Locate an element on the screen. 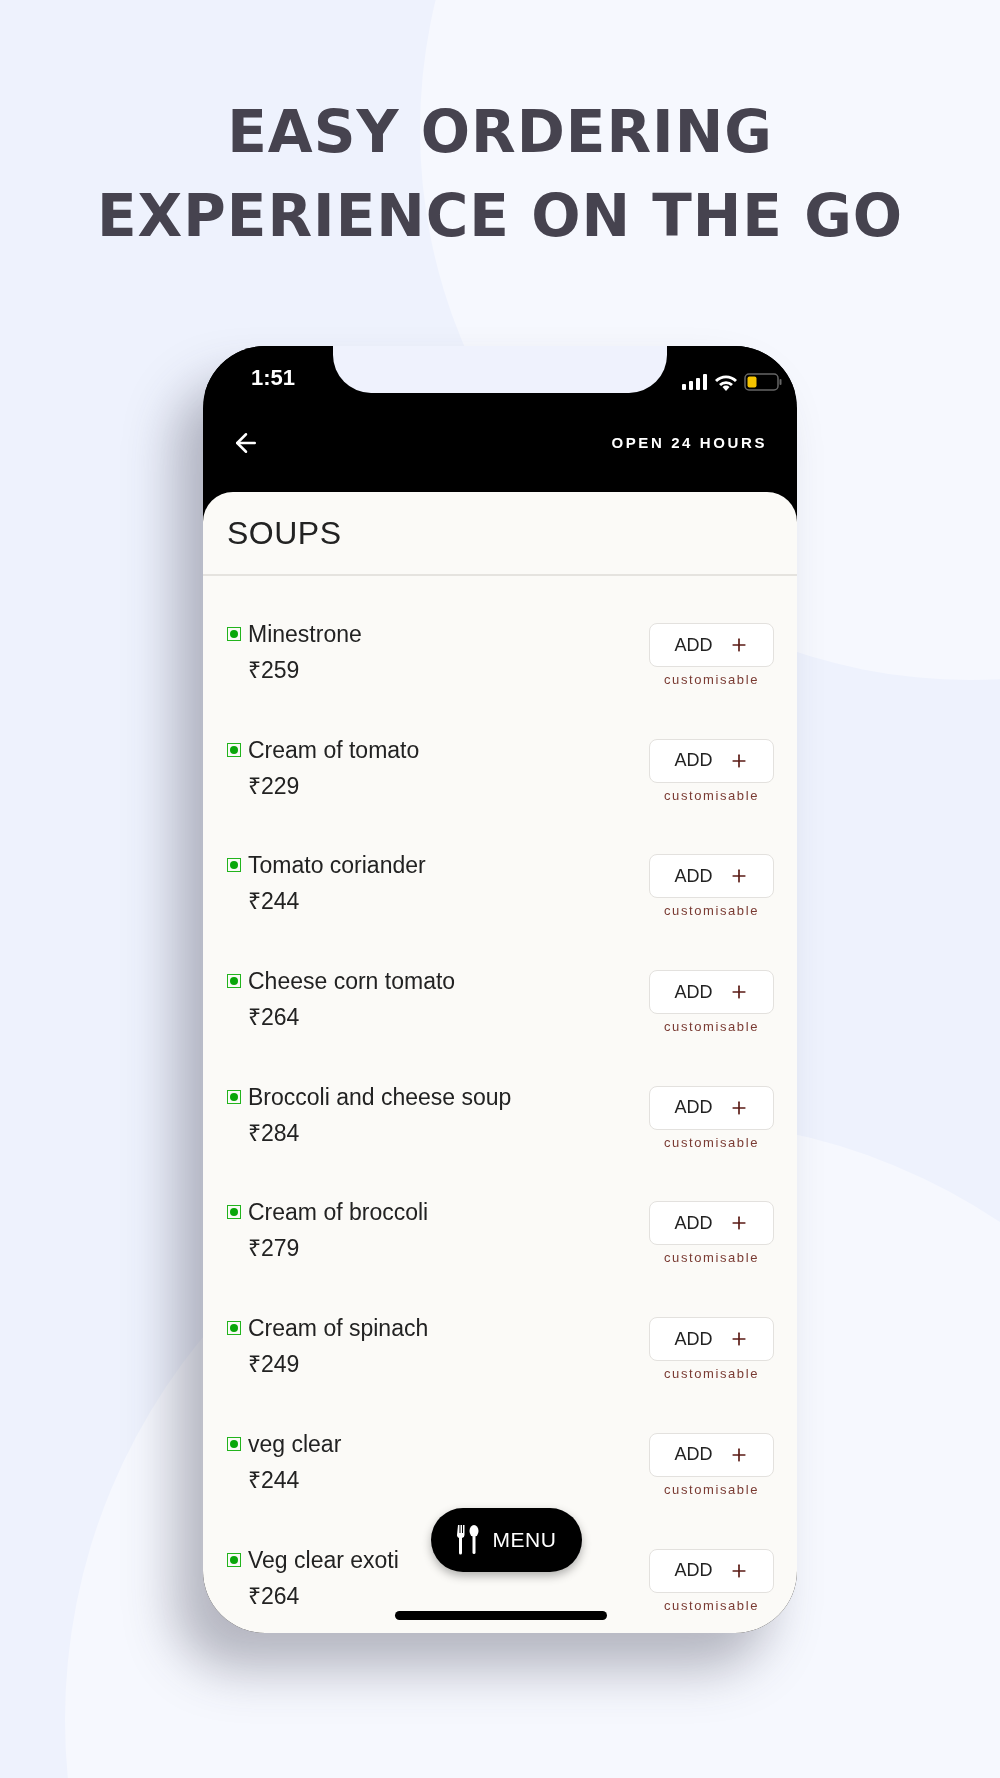 The image size is (1000, 1778). headline: EXPERIENCE ON THE GO is located at coordinates (500, 216).